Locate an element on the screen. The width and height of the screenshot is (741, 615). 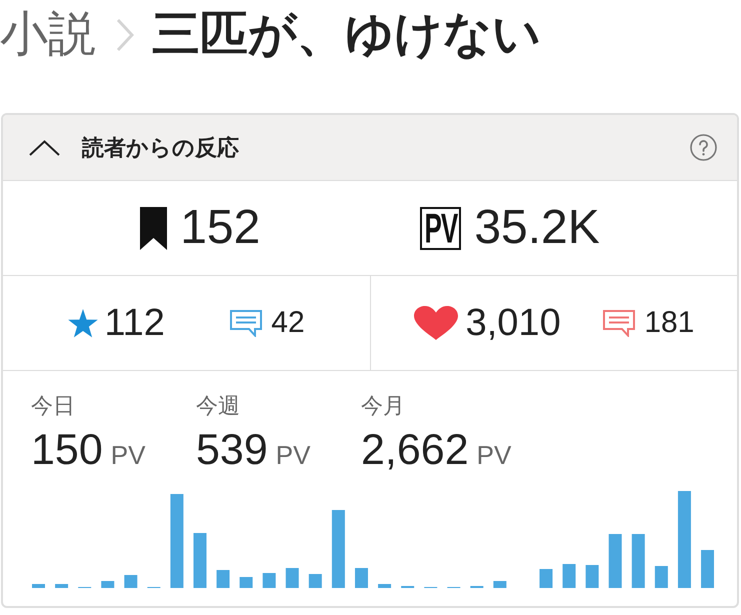
bookmark-count: 152 is located at coordinates (220, 228).